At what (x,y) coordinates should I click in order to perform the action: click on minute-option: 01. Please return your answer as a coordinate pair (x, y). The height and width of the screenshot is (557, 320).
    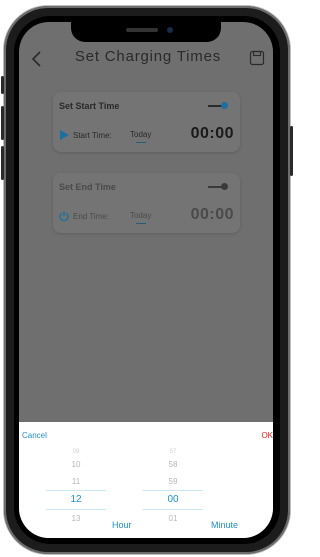
    Looking at the image, I should click on (173, 518).